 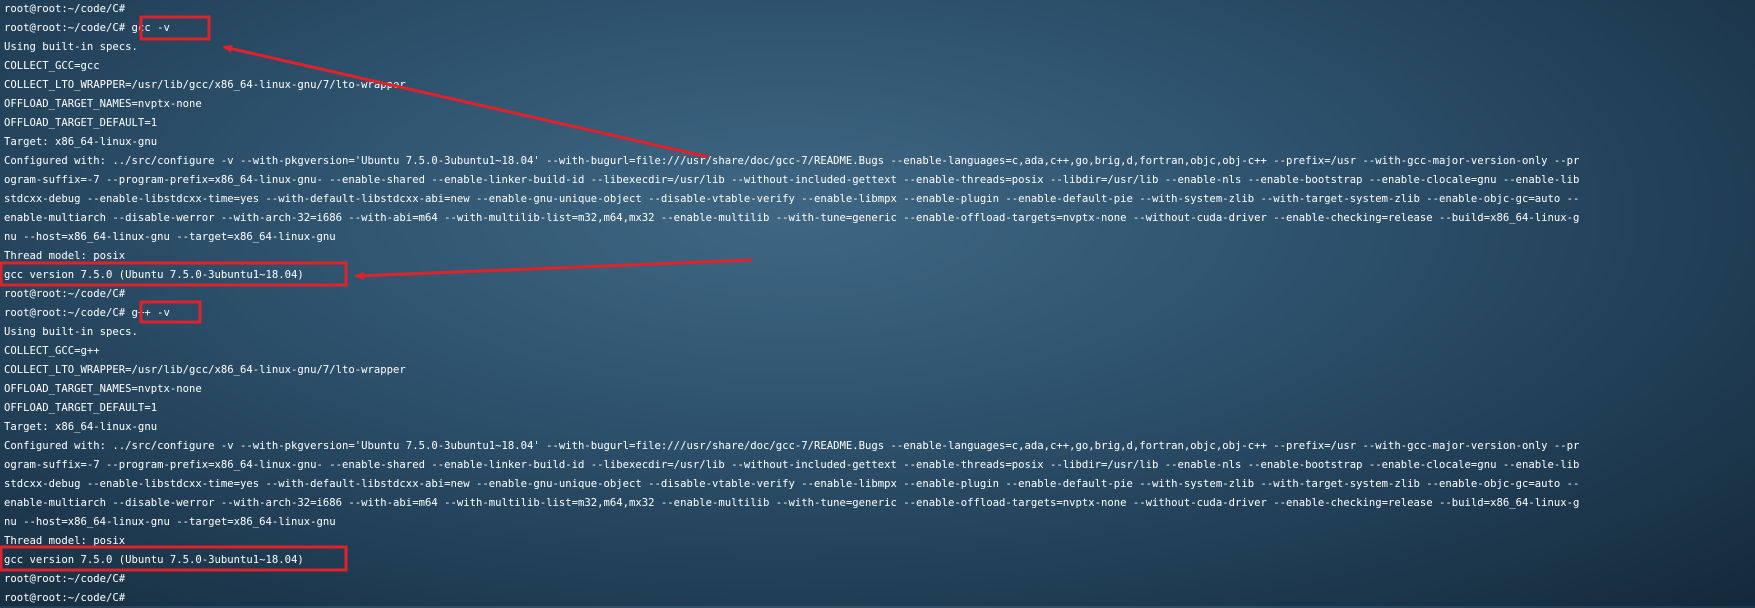 I want to click on terminal-line: COLLECT_GCC=g++, so click(x=52, y=351).